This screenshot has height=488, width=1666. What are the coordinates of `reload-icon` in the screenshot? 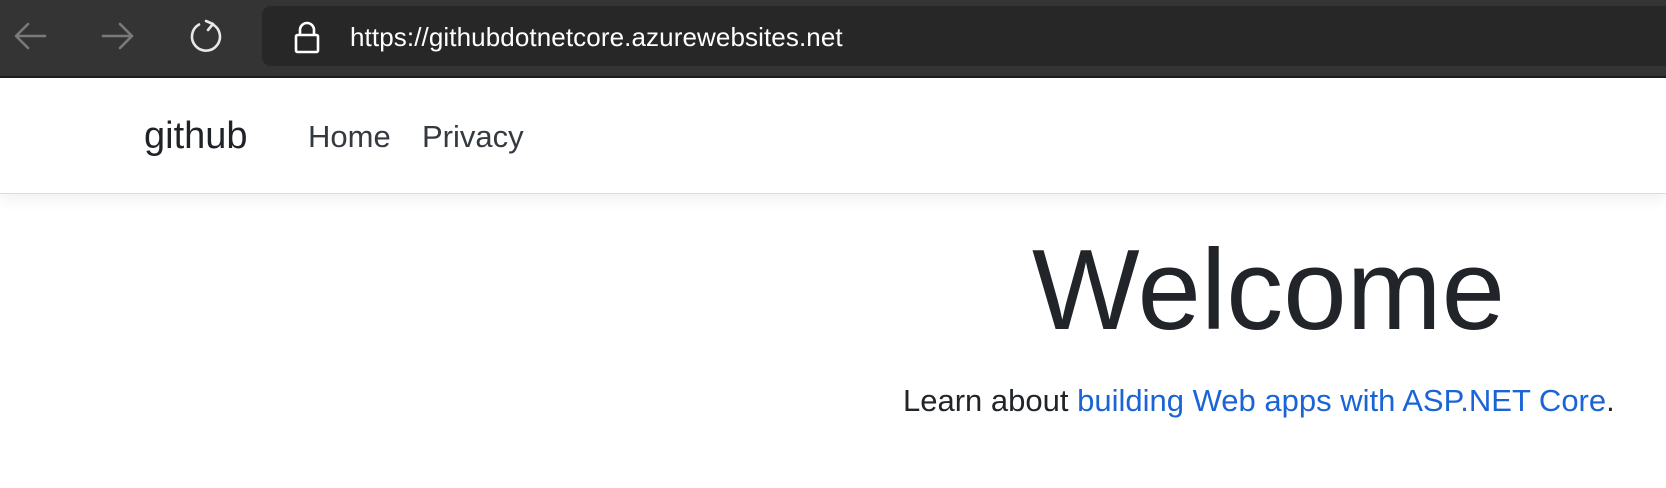 It's located at (206, 35).